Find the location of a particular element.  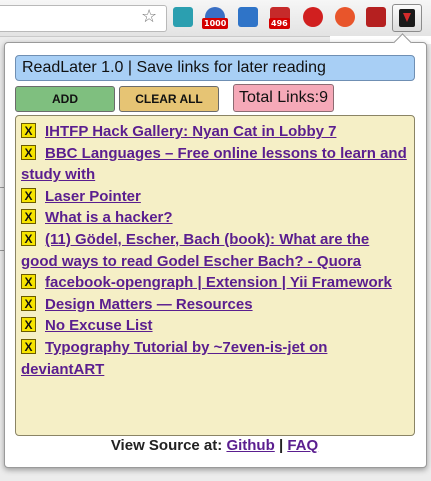

stumbleupon-icon is located at coordinates (345, 17).